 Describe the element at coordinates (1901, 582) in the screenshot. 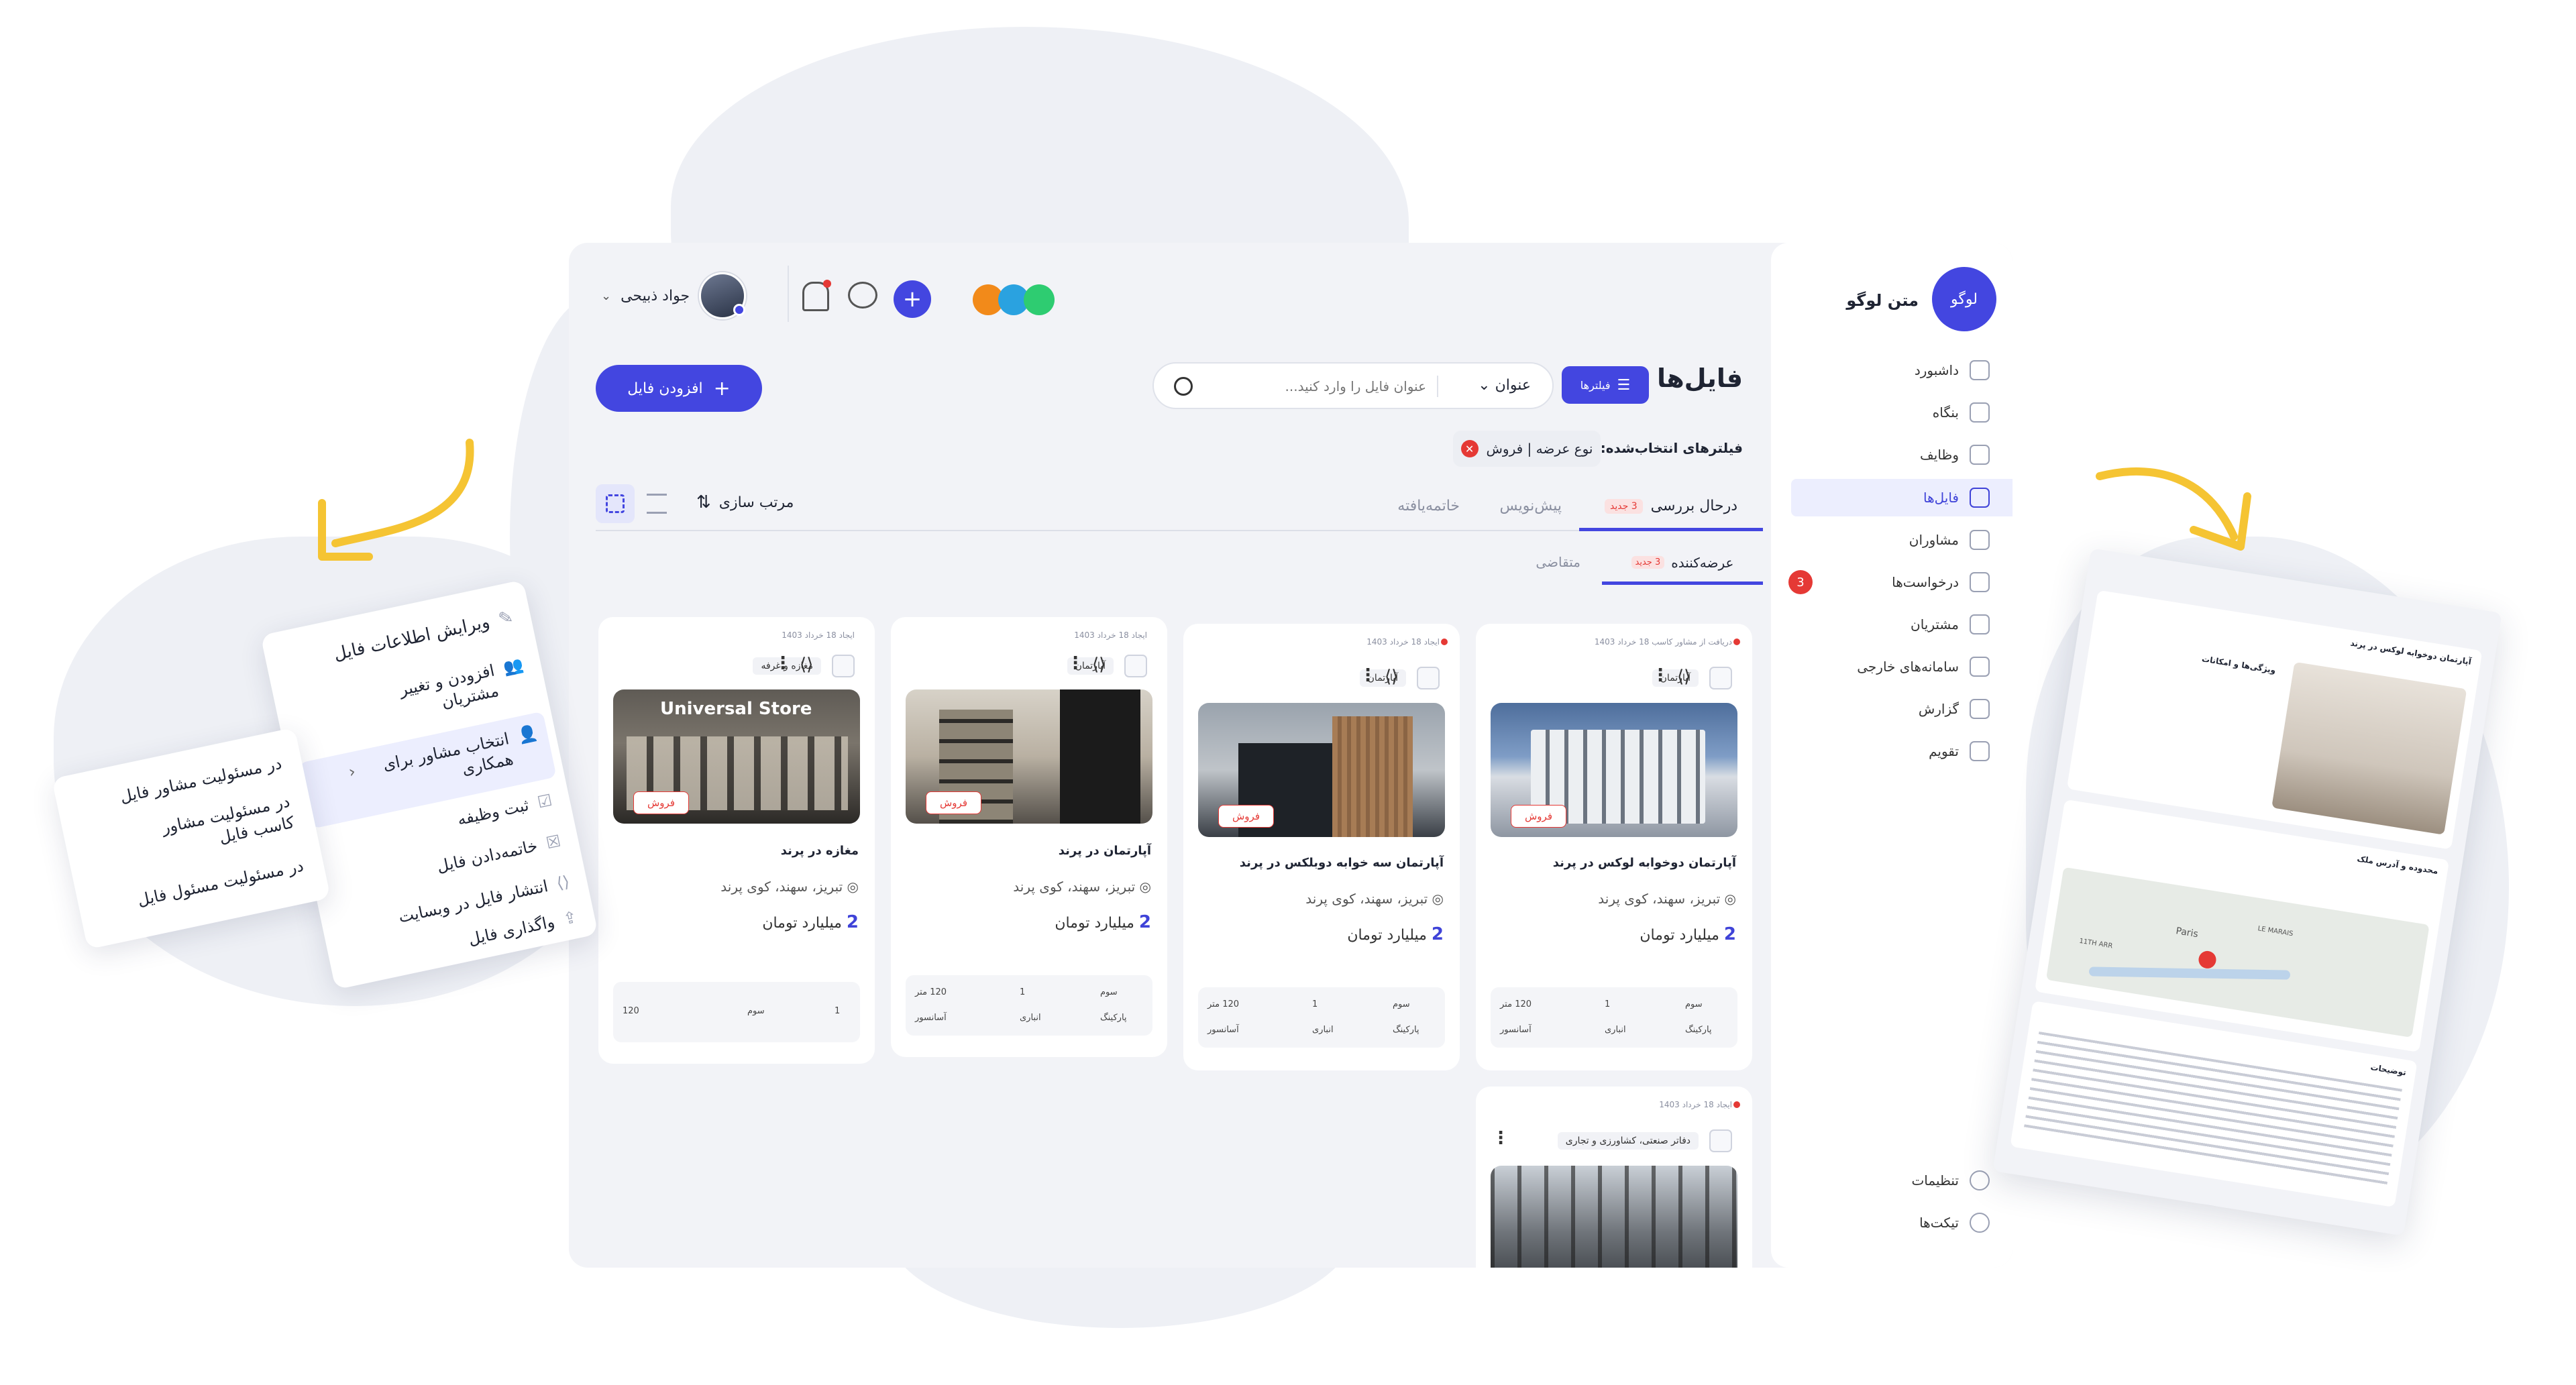

I see `sidebar-item-requests: درخواست‌ها` at that location.